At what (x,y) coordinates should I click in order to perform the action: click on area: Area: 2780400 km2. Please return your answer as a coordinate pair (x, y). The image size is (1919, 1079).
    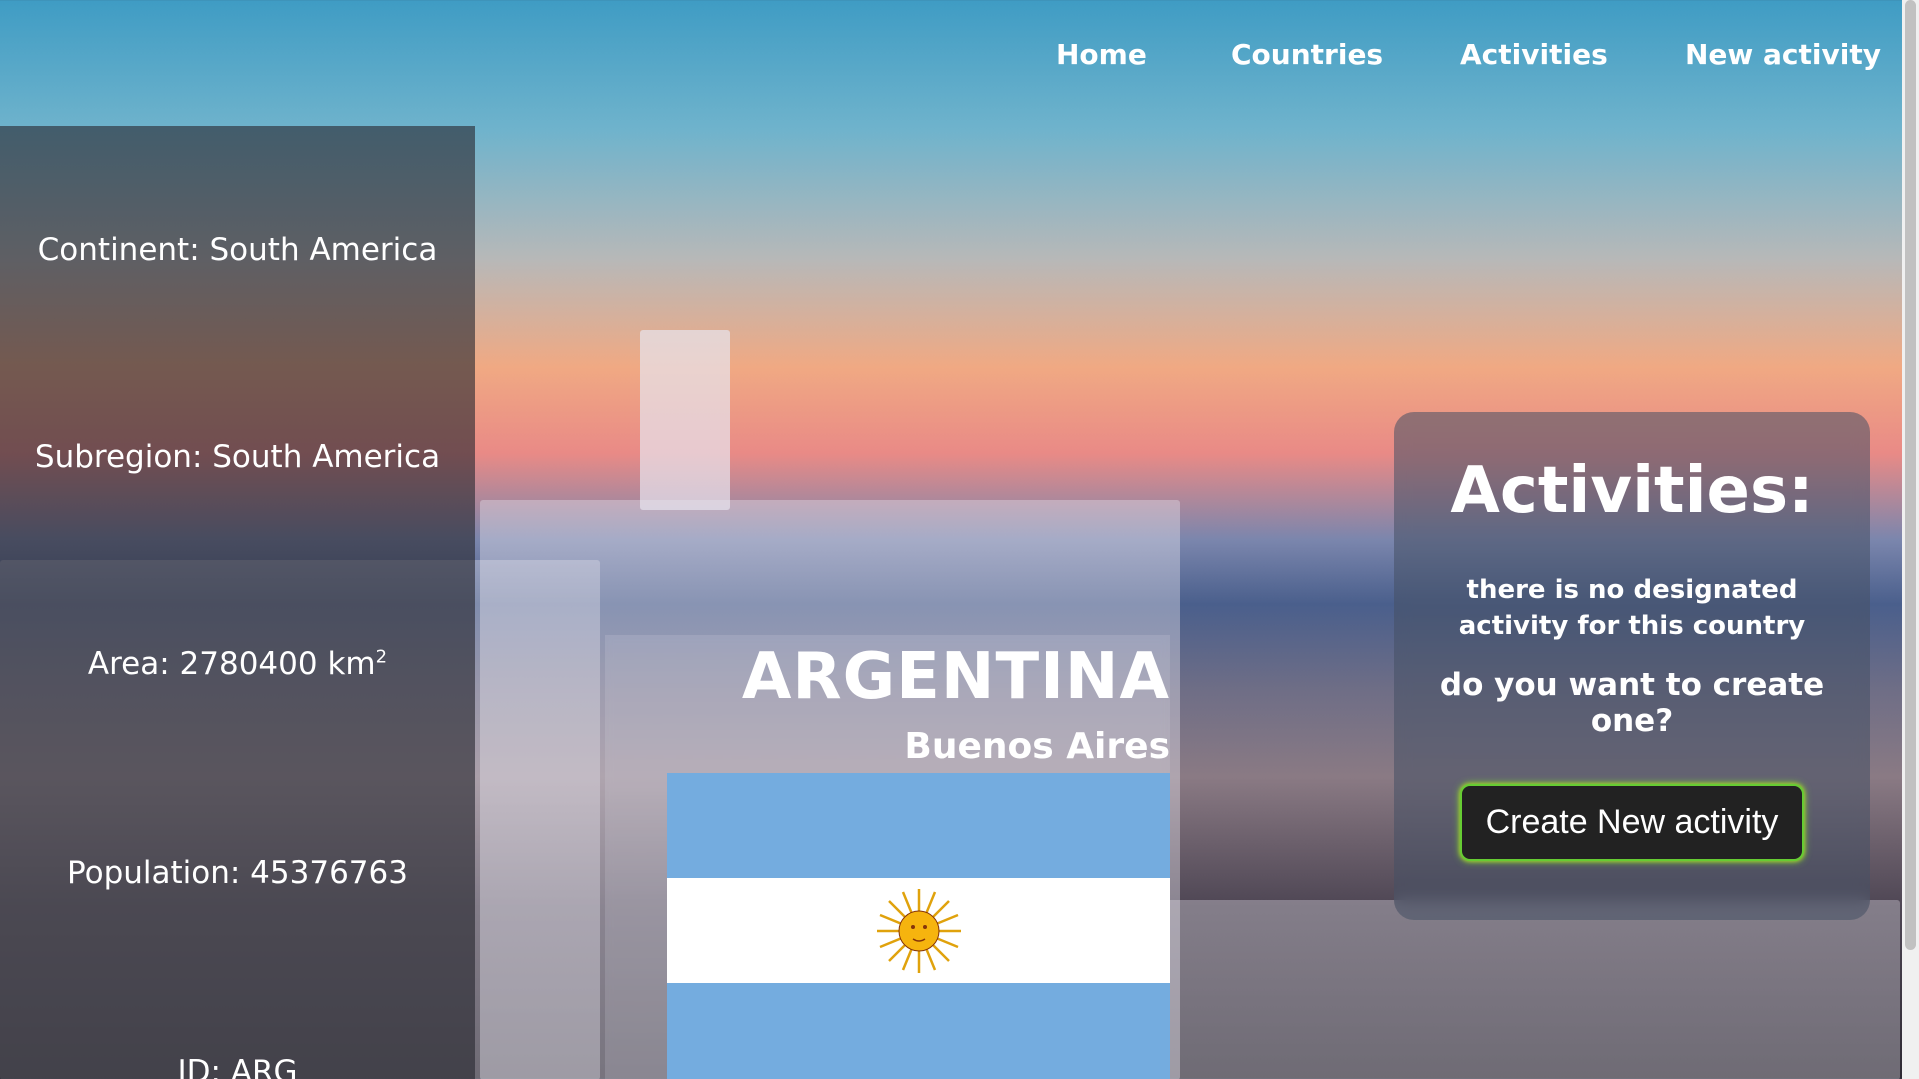
    Looking at the image, I should click on (237, 664).